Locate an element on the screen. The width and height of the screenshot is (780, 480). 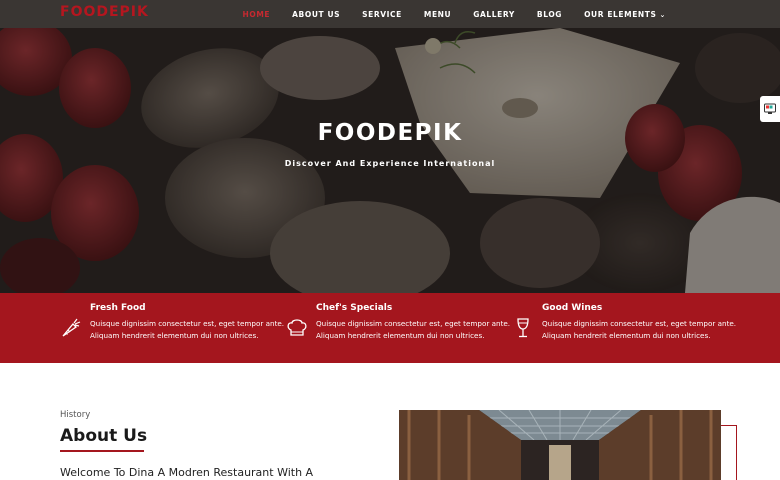
feature-title: Chef's Specials is located at coordinates (354, 308).